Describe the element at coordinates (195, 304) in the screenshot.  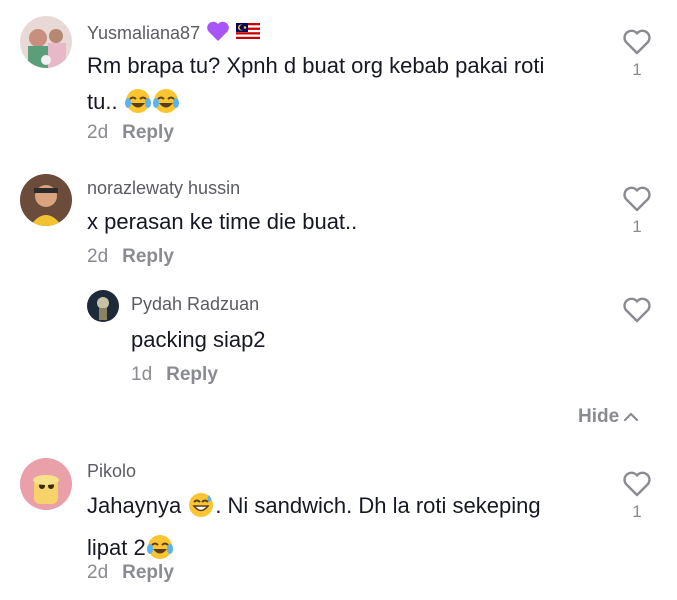
I see `reply-username: Pydah Radzuan` at that location.